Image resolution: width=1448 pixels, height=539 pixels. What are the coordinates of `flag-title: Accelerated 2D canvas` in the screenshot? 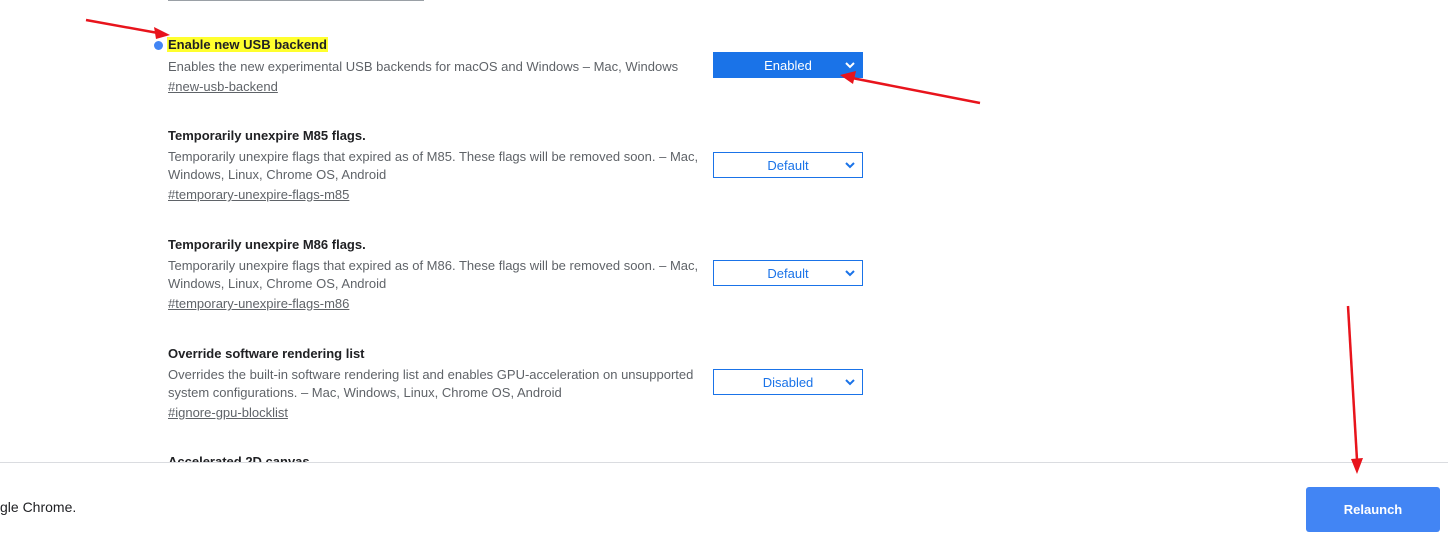 It's located at (239, 458).